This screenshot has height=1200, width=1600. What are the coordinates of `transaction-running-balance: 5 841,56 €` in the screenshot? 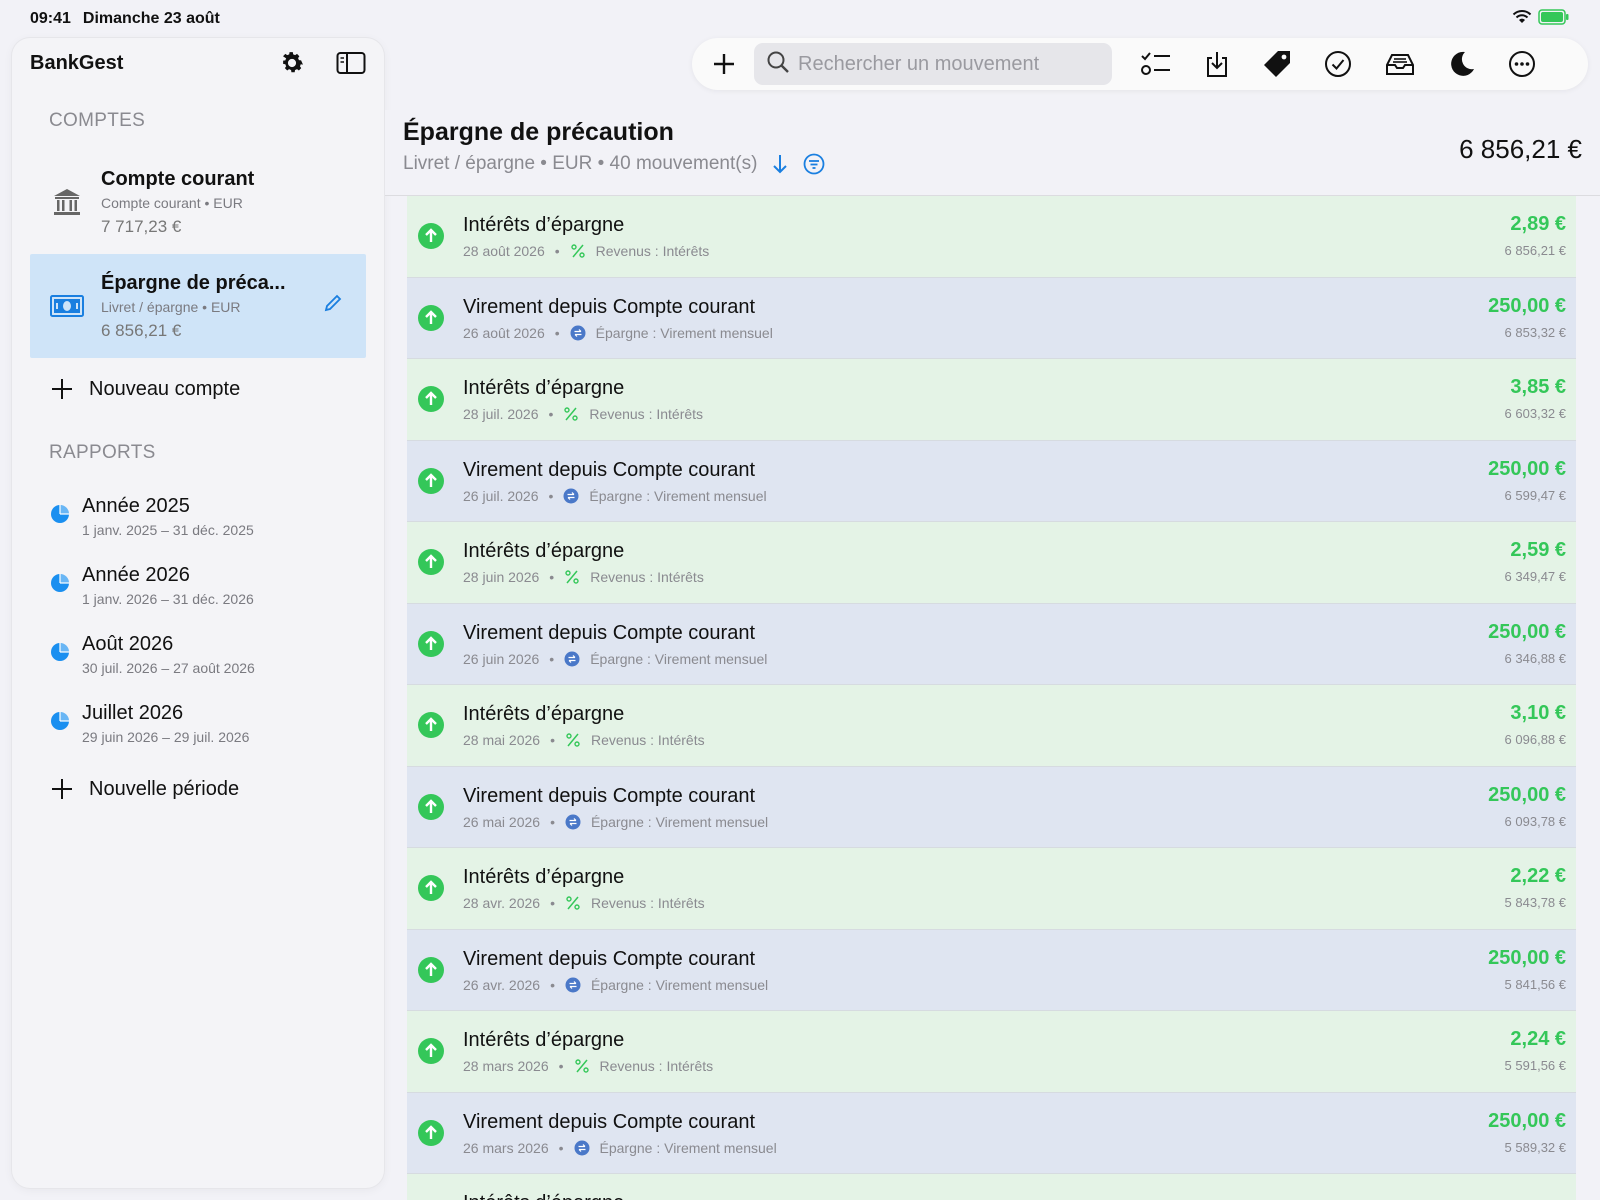 It's located at (1535, 984).